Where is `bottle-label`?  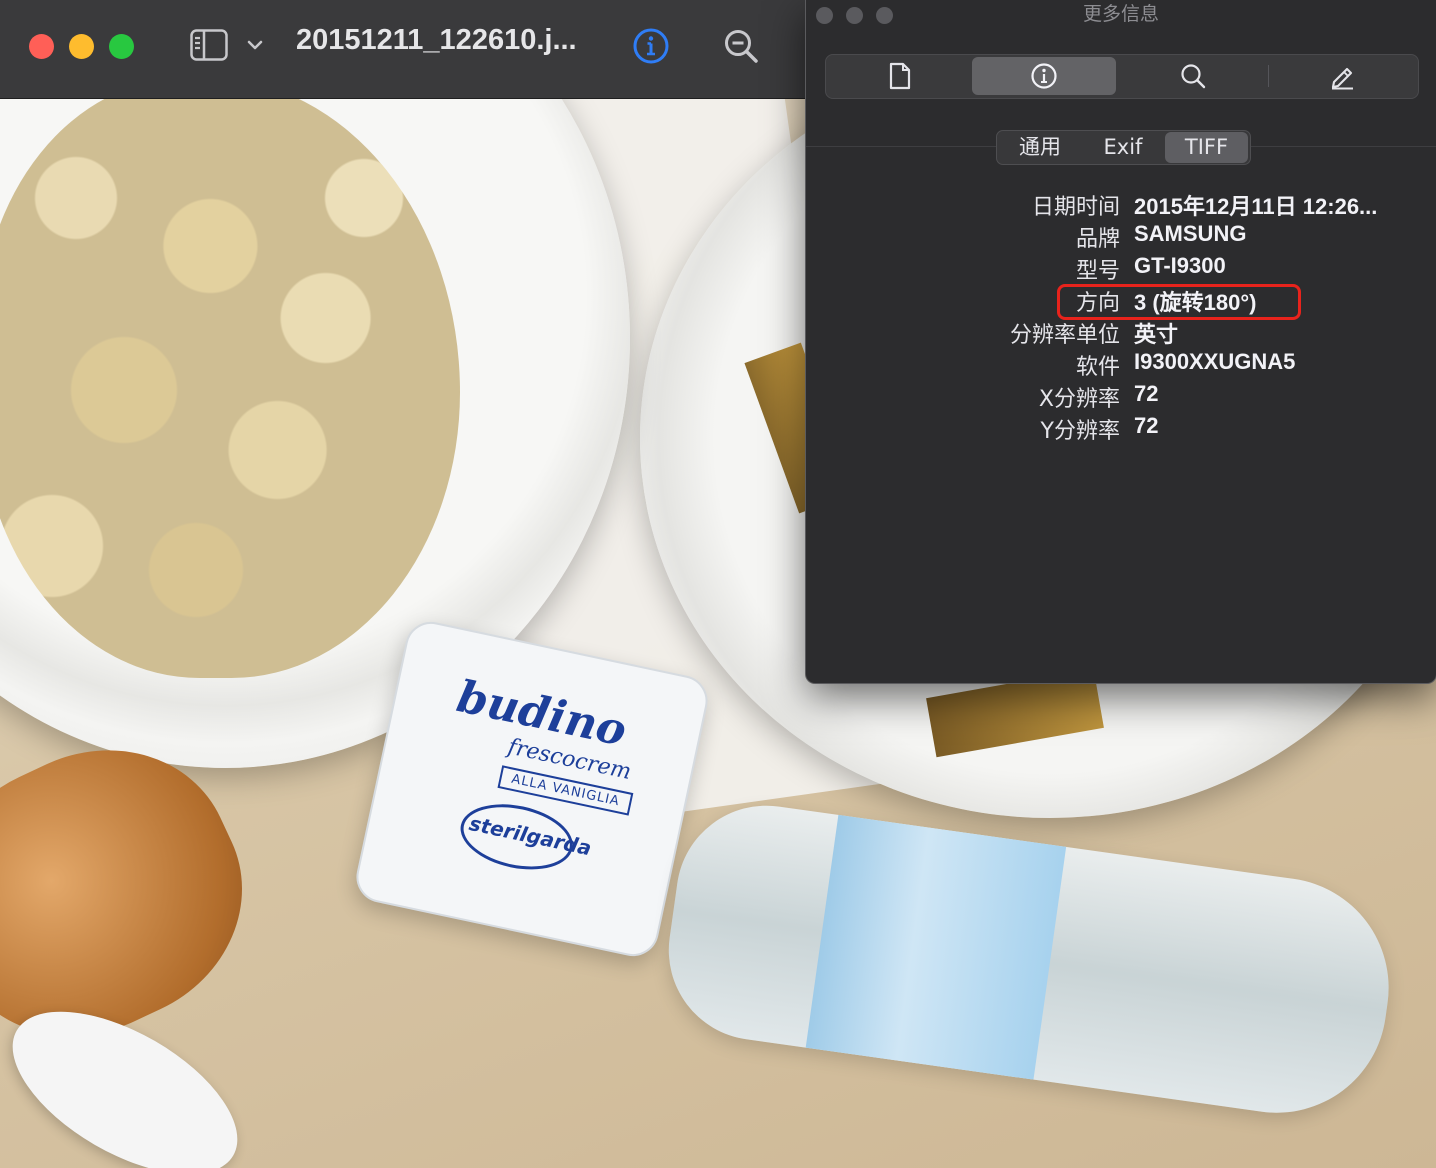
bottle-label is located at coordinates (936, 947).